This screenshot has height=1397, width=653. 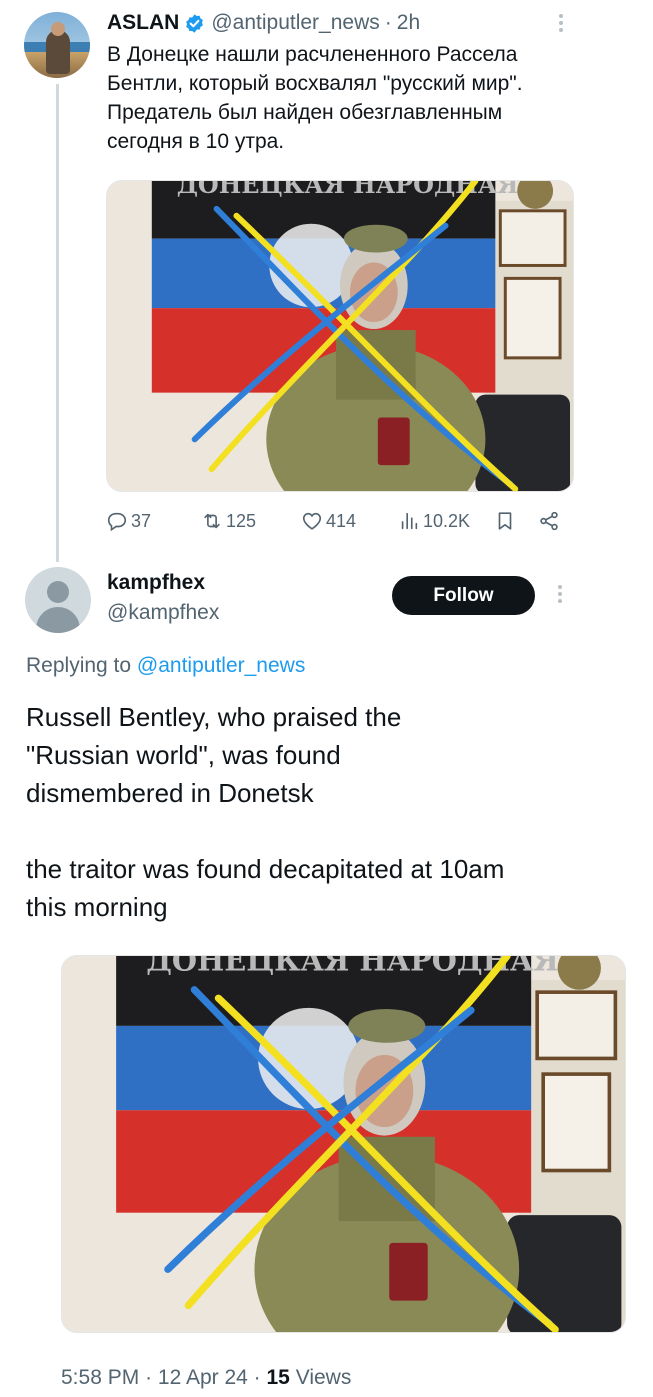 I want to click on like-button: 414, so click(x=328, y=521).